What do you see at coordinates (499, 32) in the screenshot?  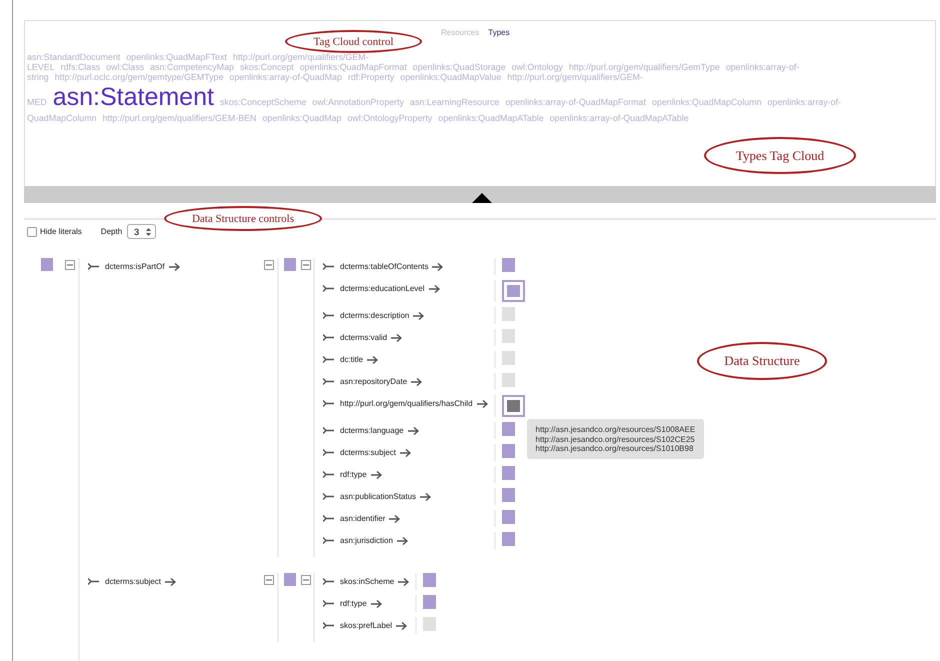 I see `tab: Types` at bounding box center [499, 32].